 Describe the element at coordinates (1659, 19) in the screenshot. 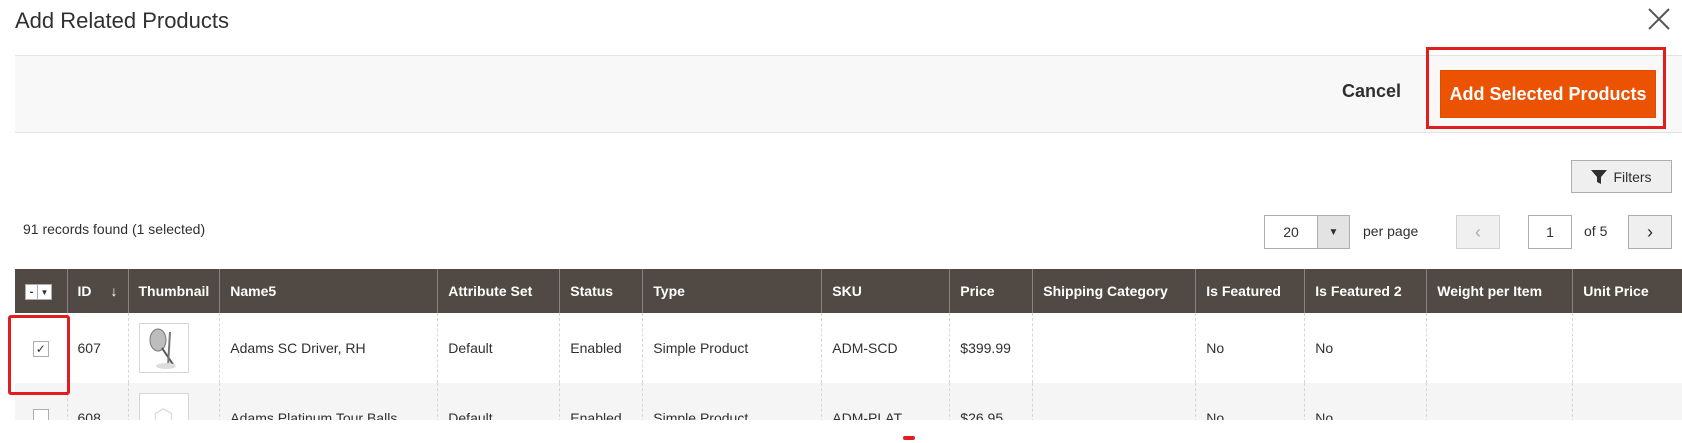

I see `close-icon` at that location.